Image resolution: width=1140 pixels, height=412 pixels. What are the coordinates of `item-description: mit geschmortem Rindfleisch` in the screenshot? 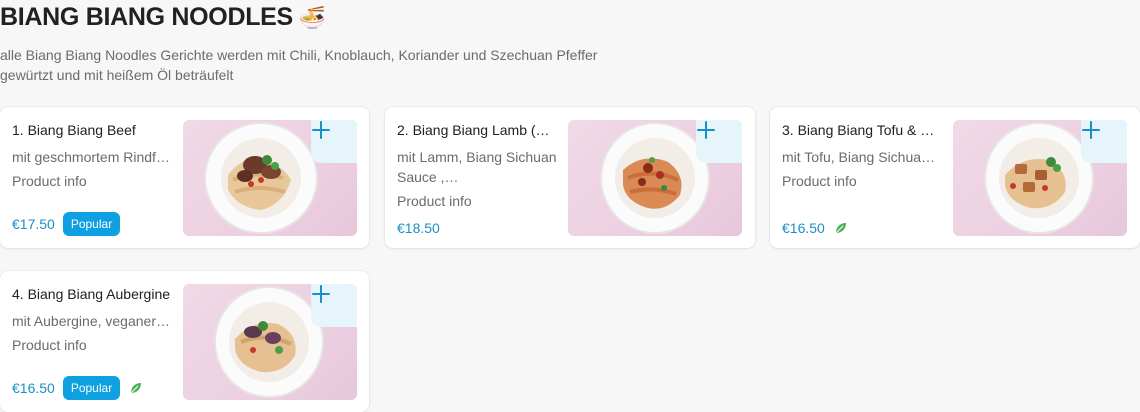 It's located at (92, 157).